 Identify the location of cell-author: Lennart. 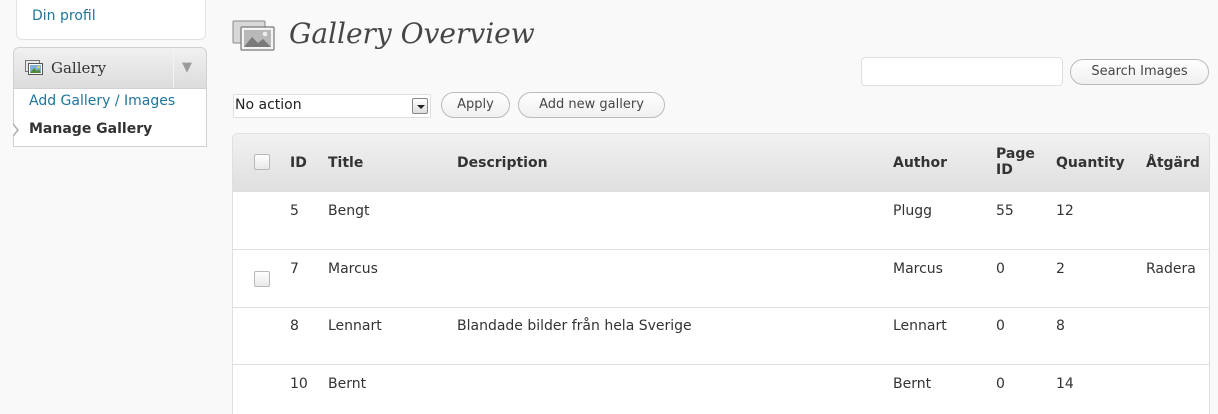
(920, 326).